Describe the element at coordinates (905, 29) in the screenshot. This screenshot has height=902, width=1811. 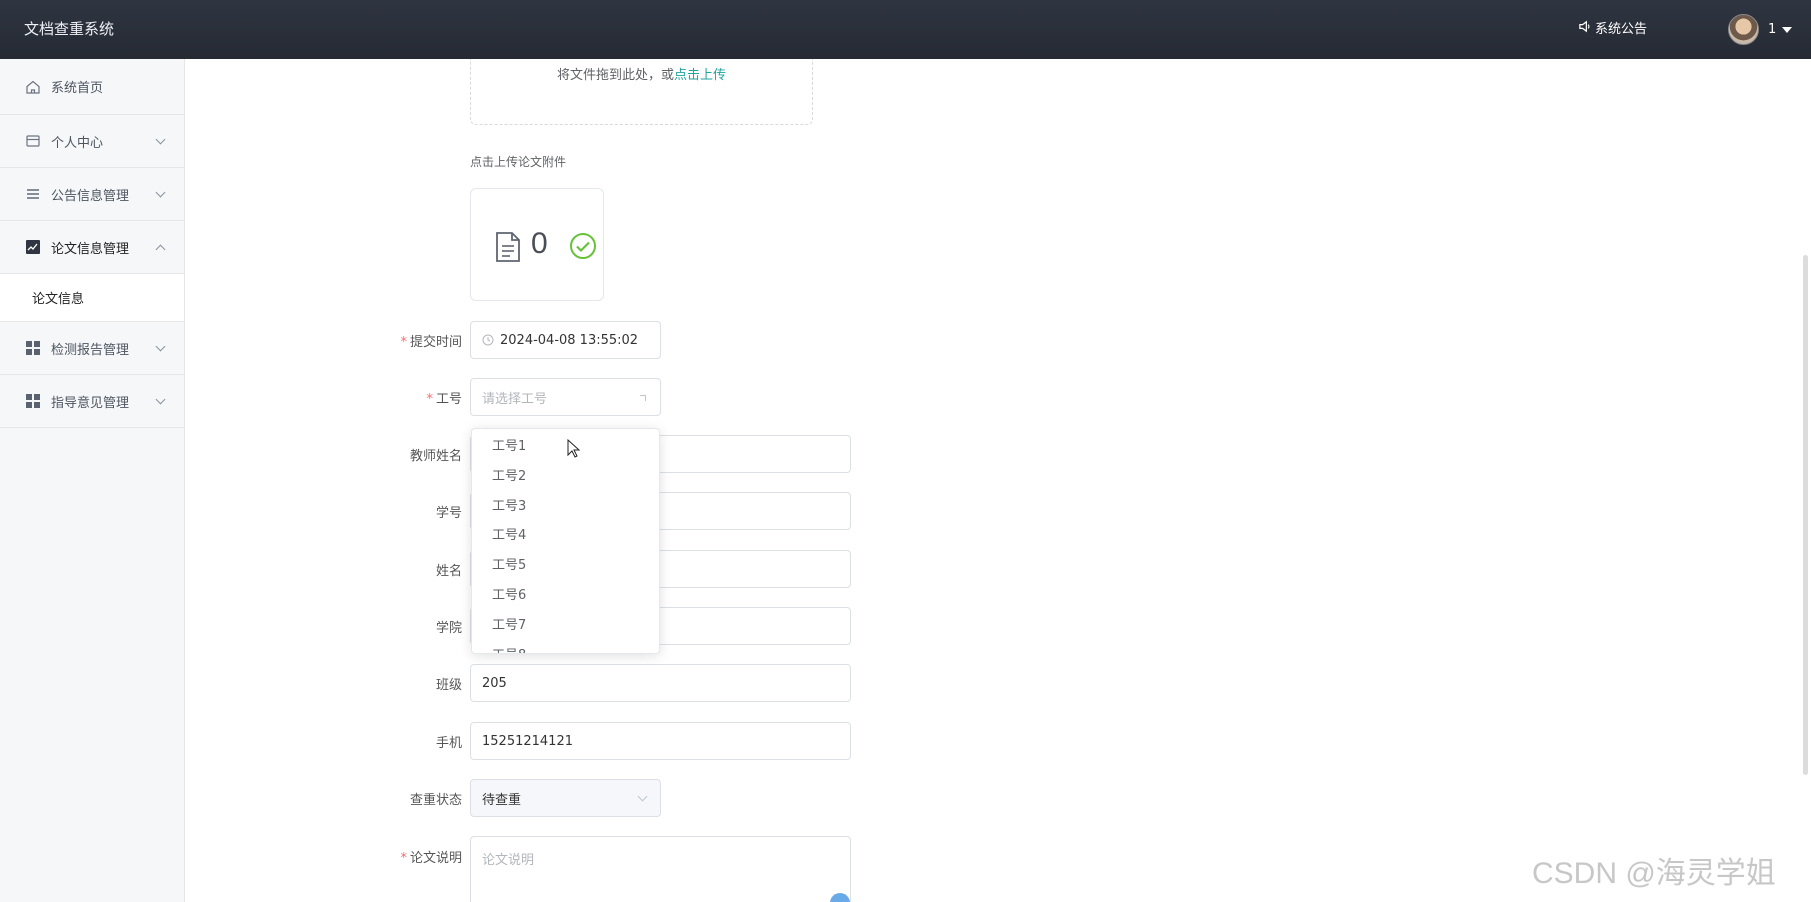
I see `top-header: 文档查重系统 系统公告 1` at that location.